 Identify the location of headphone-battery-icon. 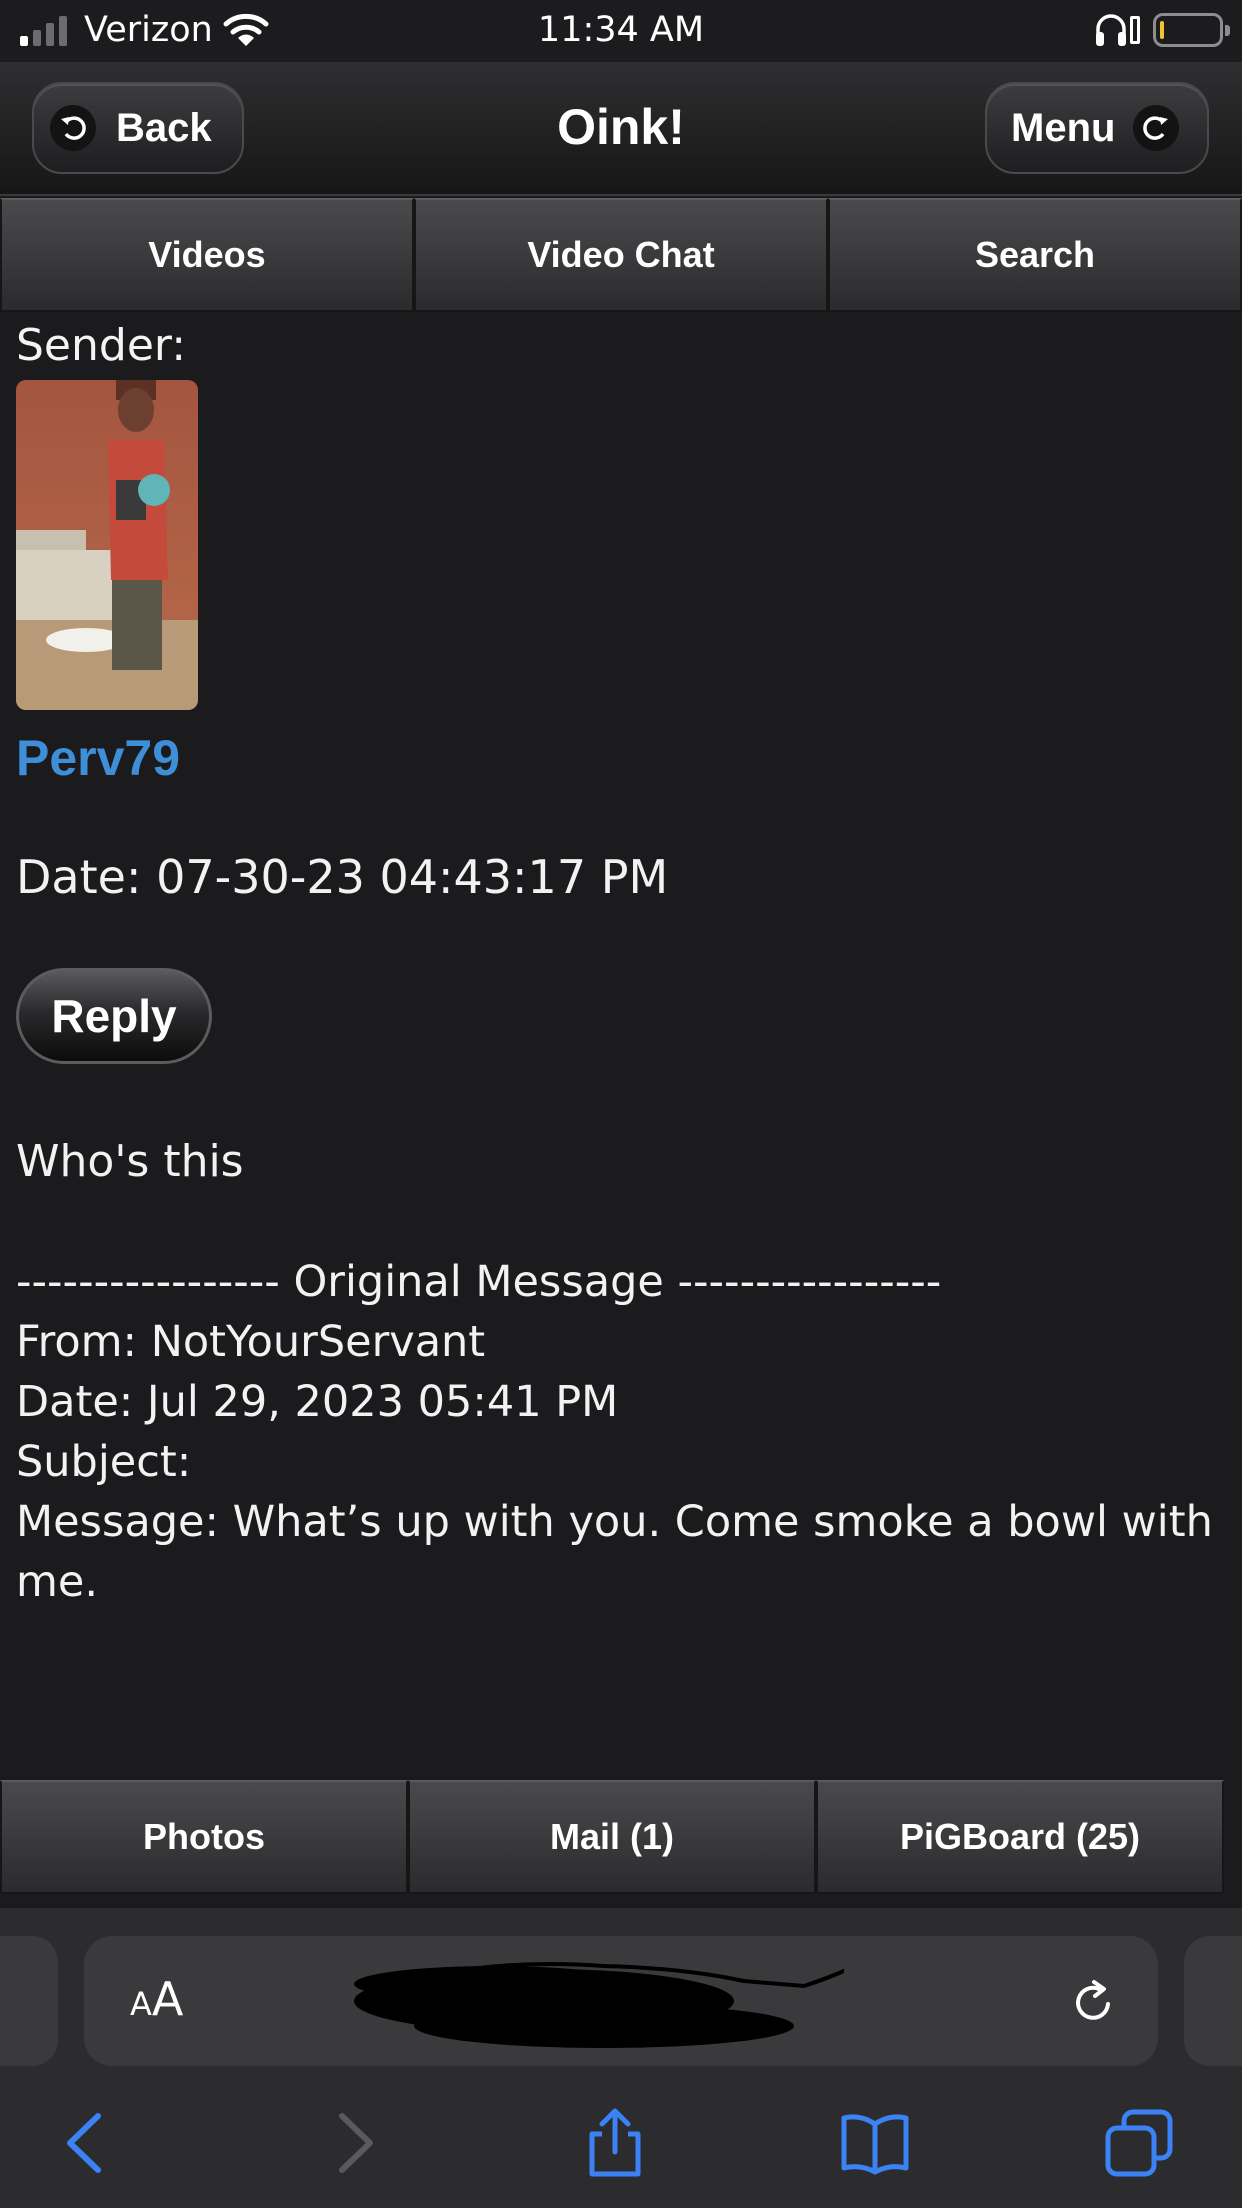
(1135, 30).